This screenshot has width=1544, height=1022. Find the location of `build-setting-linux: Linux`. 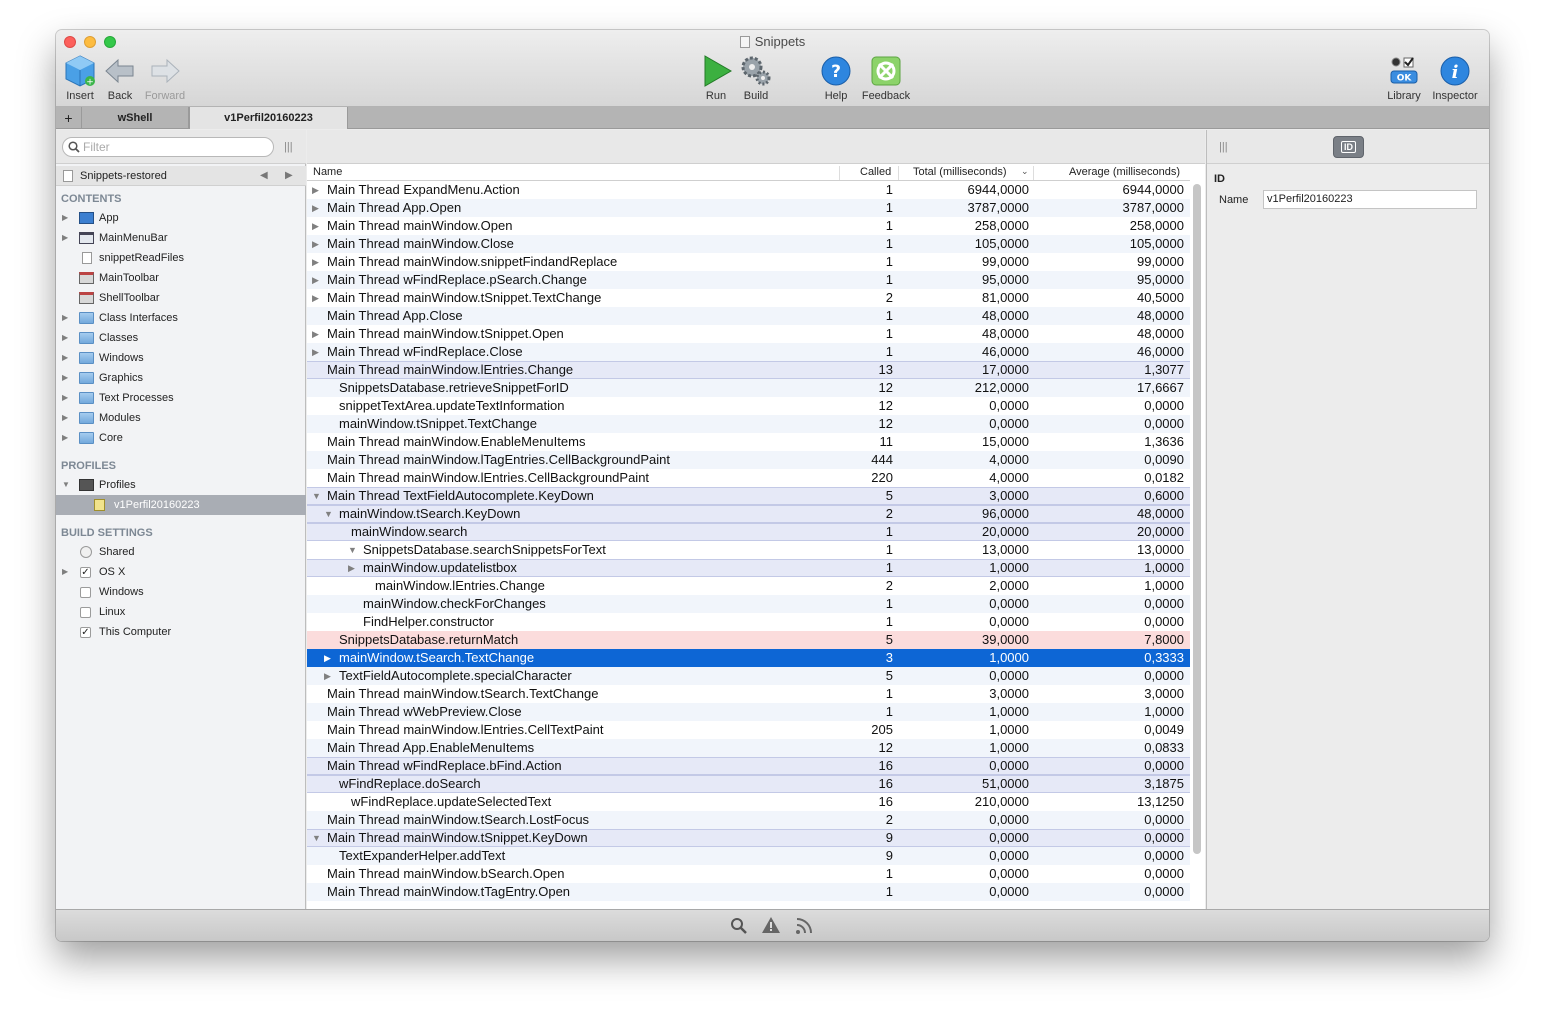

build-setting-linux: Linux is located at coordinates (181, 612).